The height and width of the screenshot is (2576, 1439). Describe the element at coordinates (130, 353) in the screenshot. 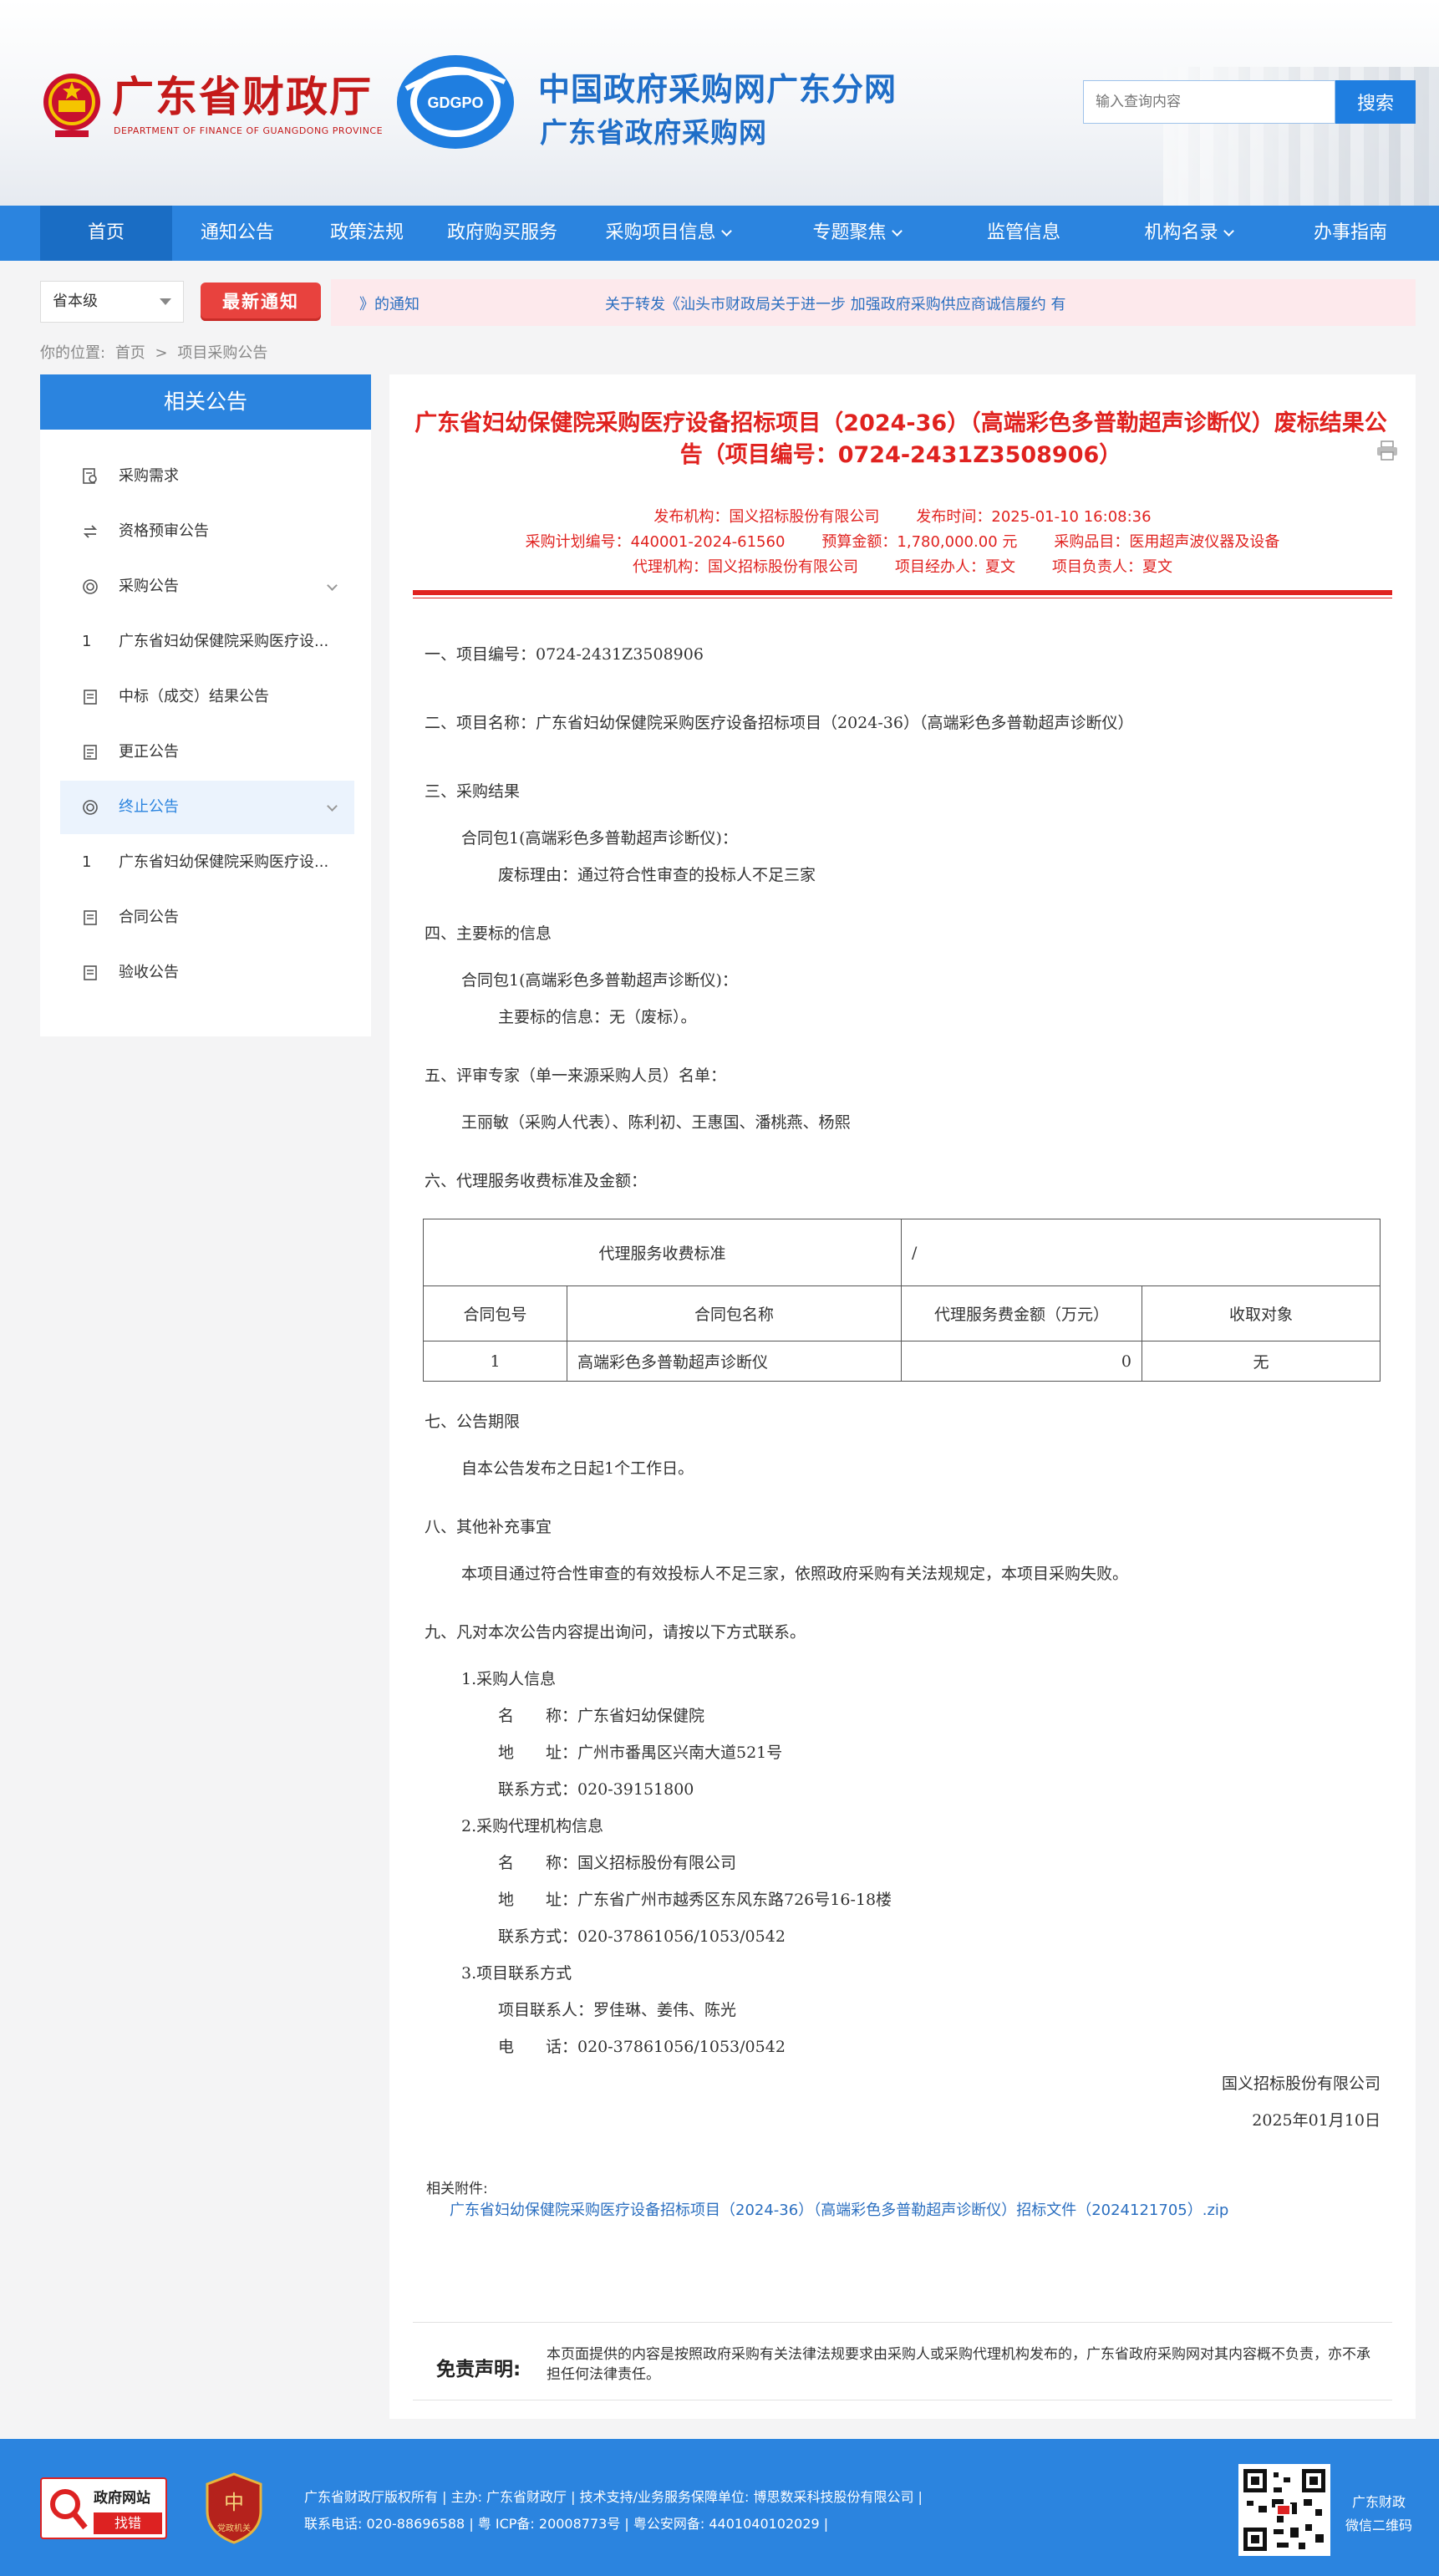

I see `breadcrumb-home-link: 首页` at that location.